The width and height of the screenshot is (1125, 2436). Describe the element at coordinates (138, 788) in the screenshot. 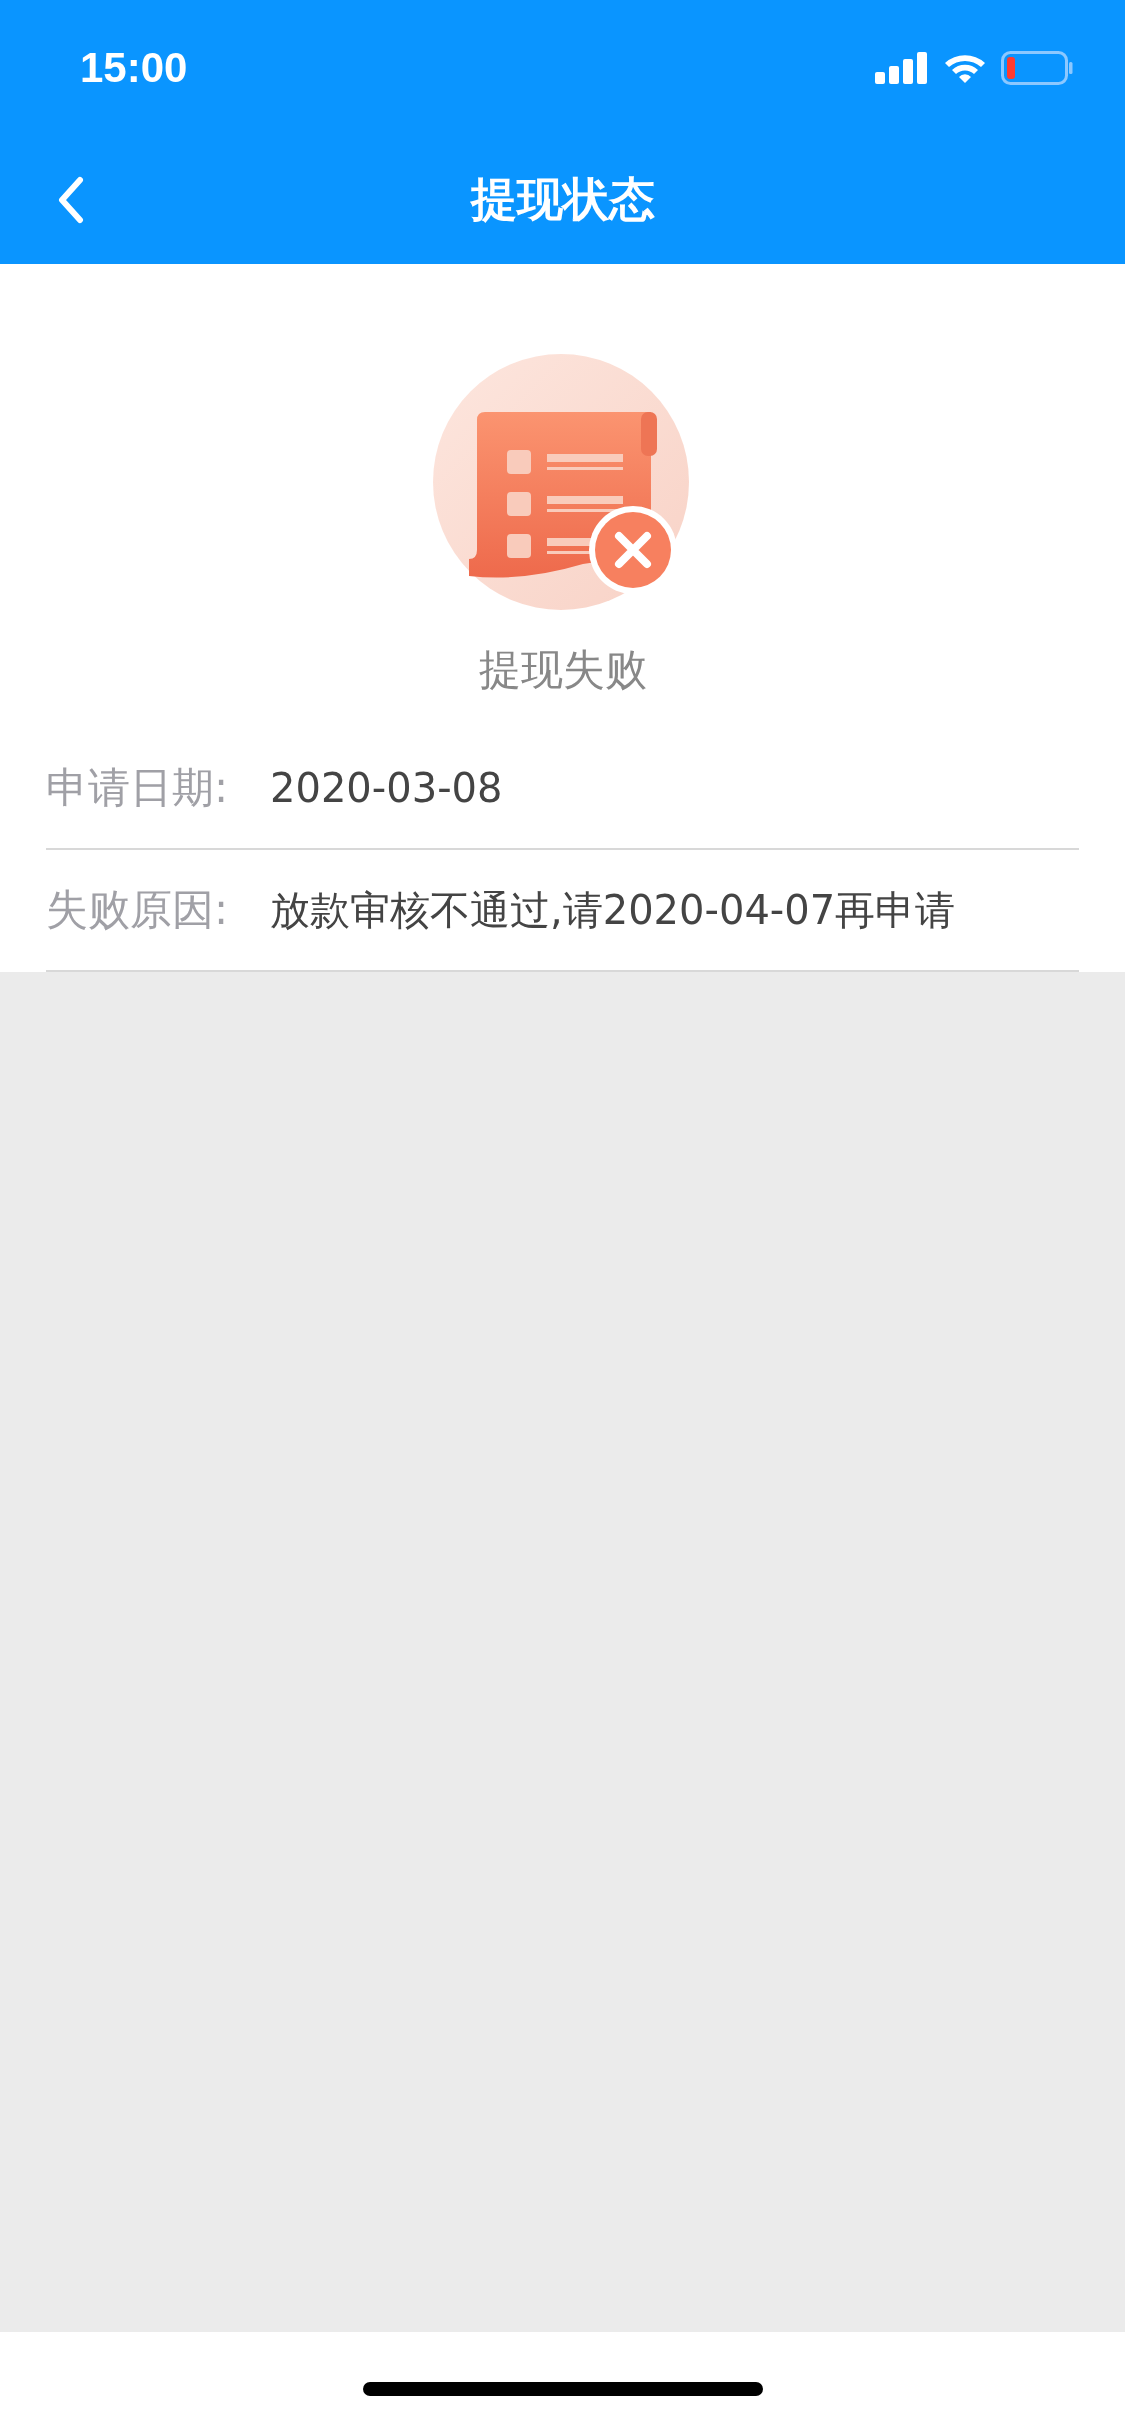

I see `detail-label: 申请日期:` at that location.